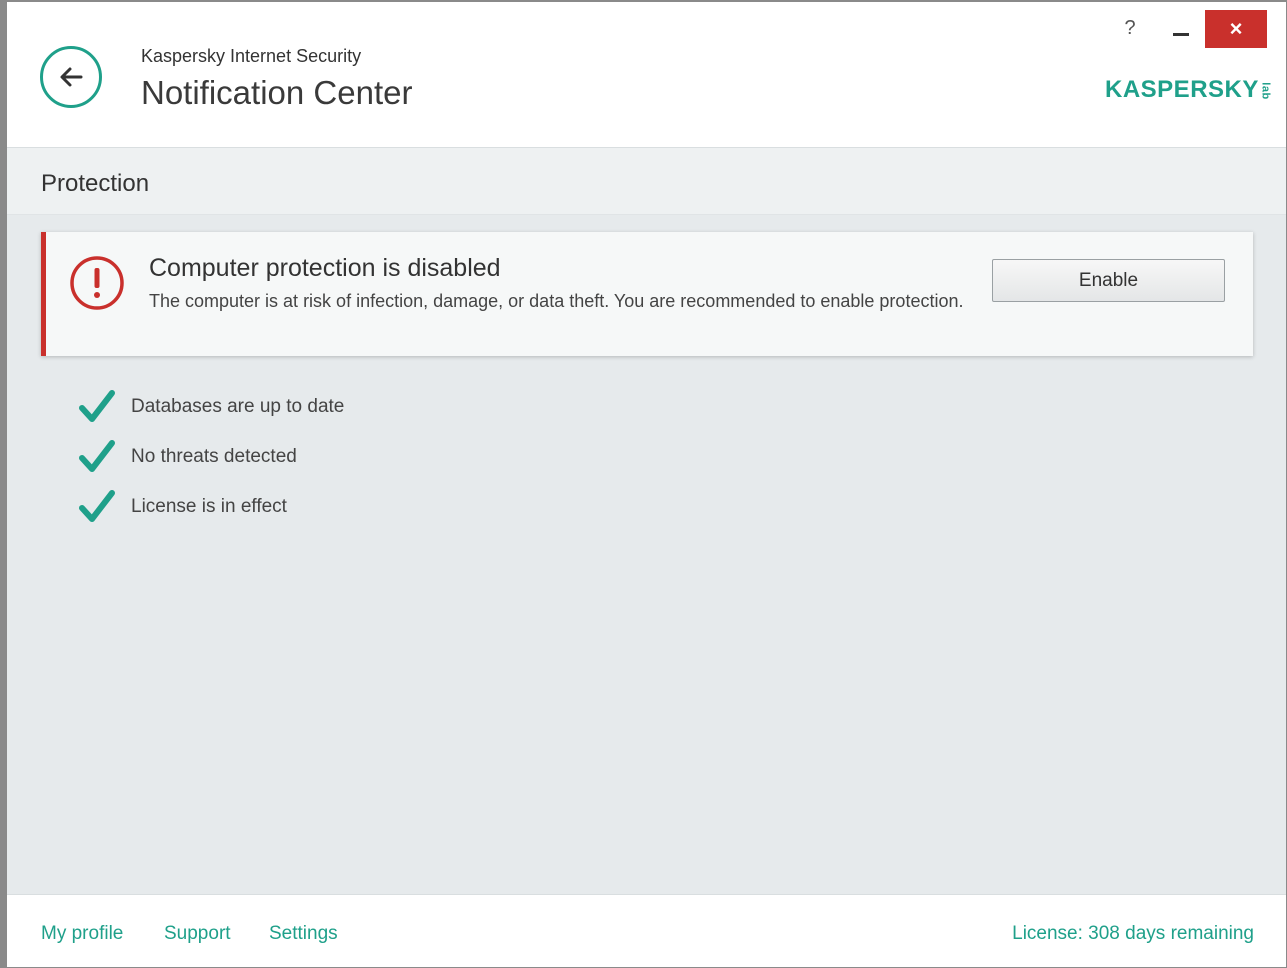 The image size is (1287, 968). Describe the element at coordinates (1130, 28) in the screenshot. I see `help-button: ?` at that location.